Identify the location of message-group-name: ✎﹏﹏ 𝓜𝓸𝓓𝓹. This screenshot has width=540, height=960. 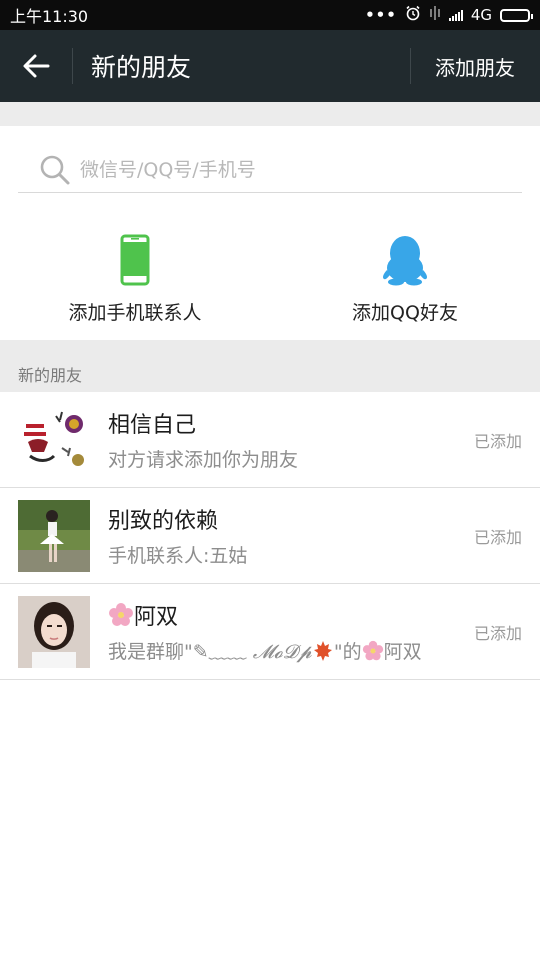
(252, 652).